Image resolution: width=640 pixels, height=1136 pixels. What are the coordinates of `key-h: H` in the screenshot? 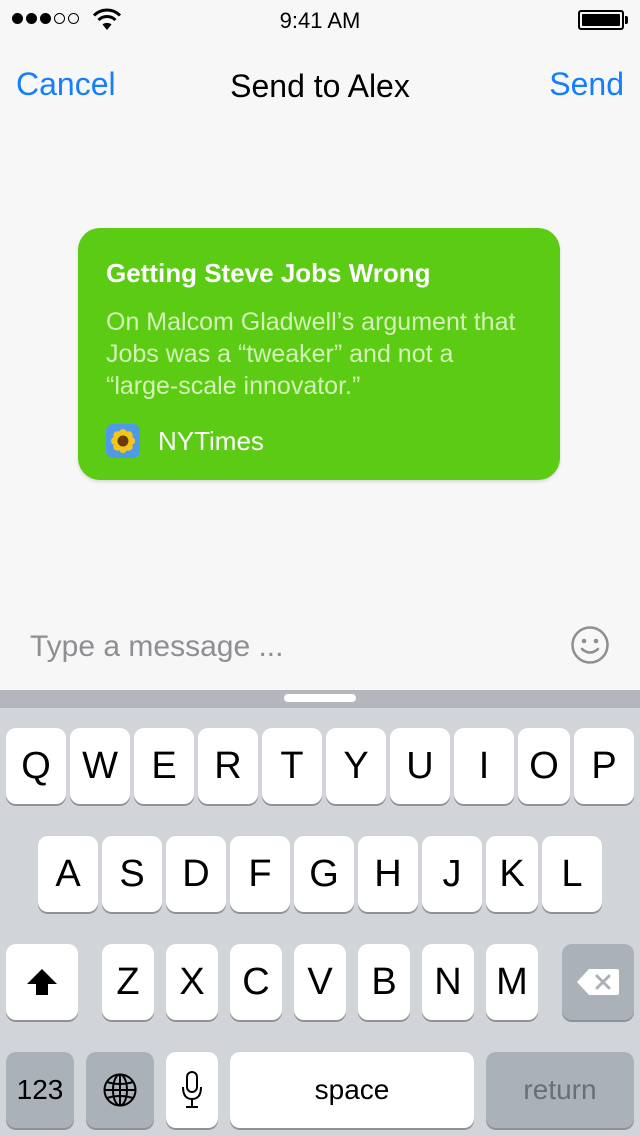 It's located at (388, 874).